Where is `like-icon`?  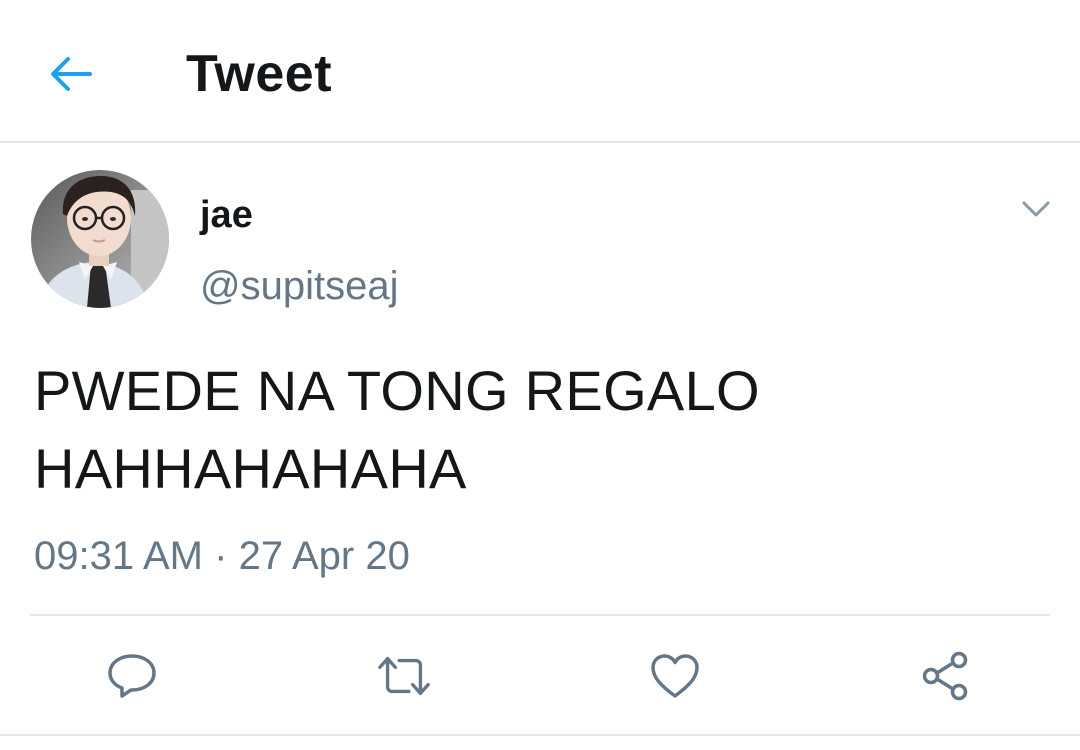 like-icon is located at coordinates (675, 676).